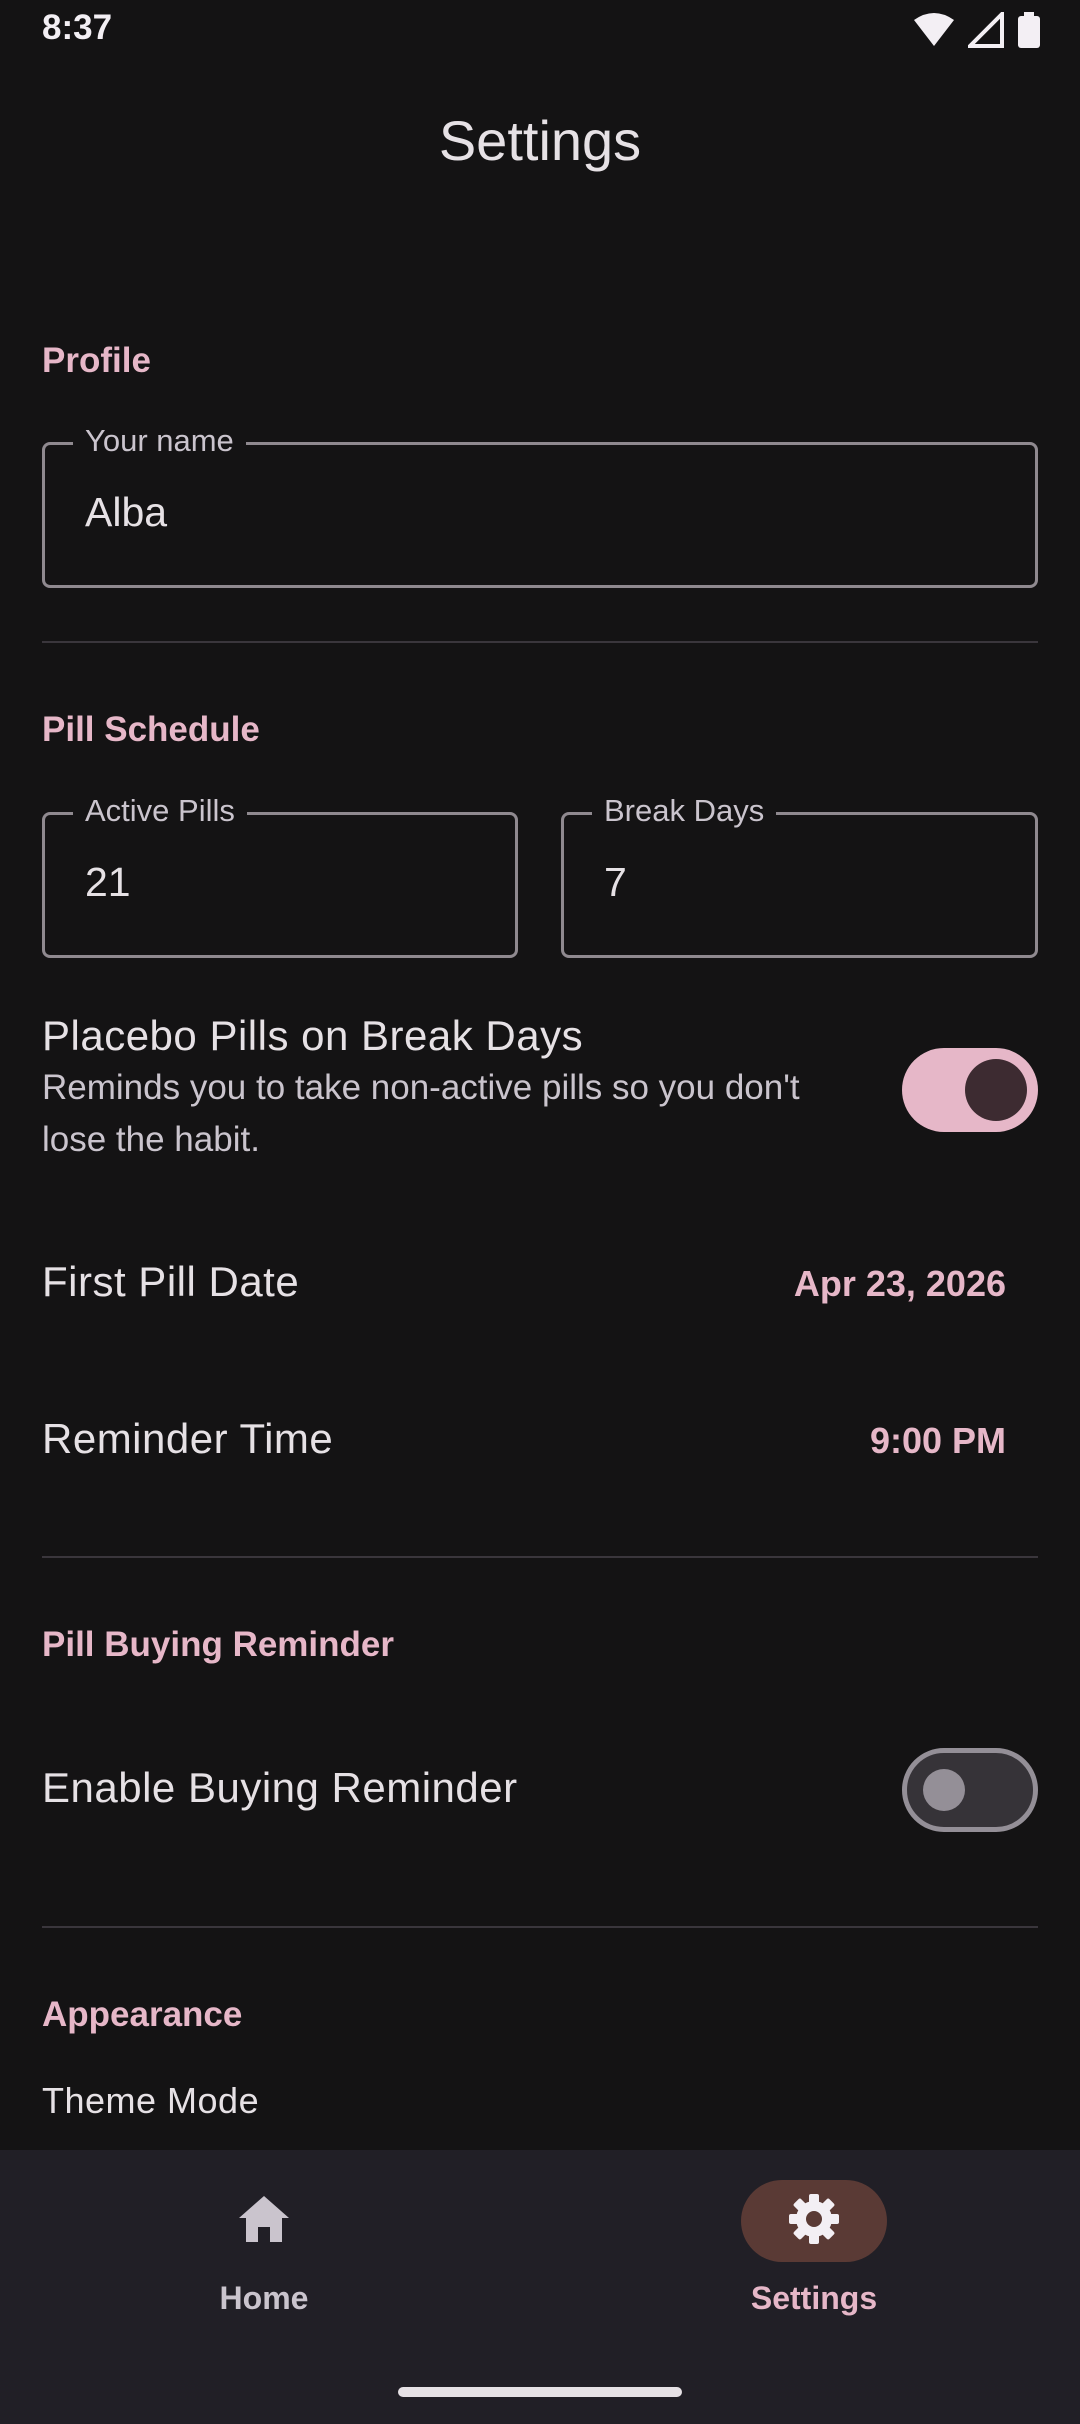 This screenshot has width=1080, height=2424. Describe the element at coordinates (151, 729) in the screenshot. I see `section-header-pill-schedule: Pill Schedule` at that location.